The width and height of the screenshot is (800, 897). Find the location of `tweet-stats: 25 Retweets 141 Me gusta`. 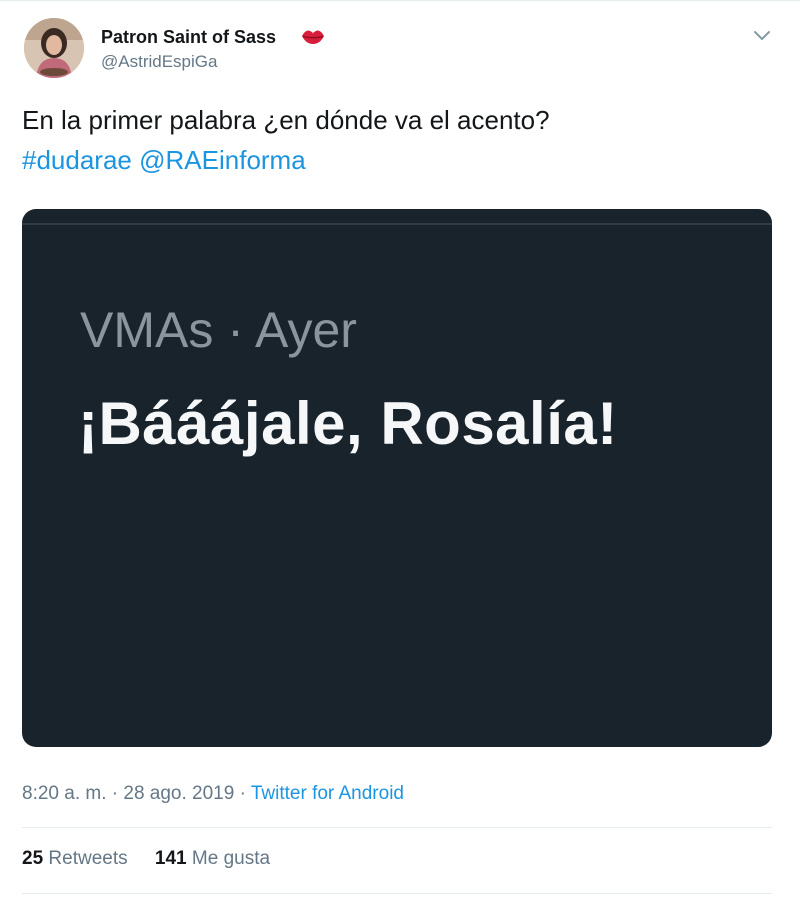

tweet-stats: 25 Retweets 141 Me gusta is located at coordinates (157, 859).